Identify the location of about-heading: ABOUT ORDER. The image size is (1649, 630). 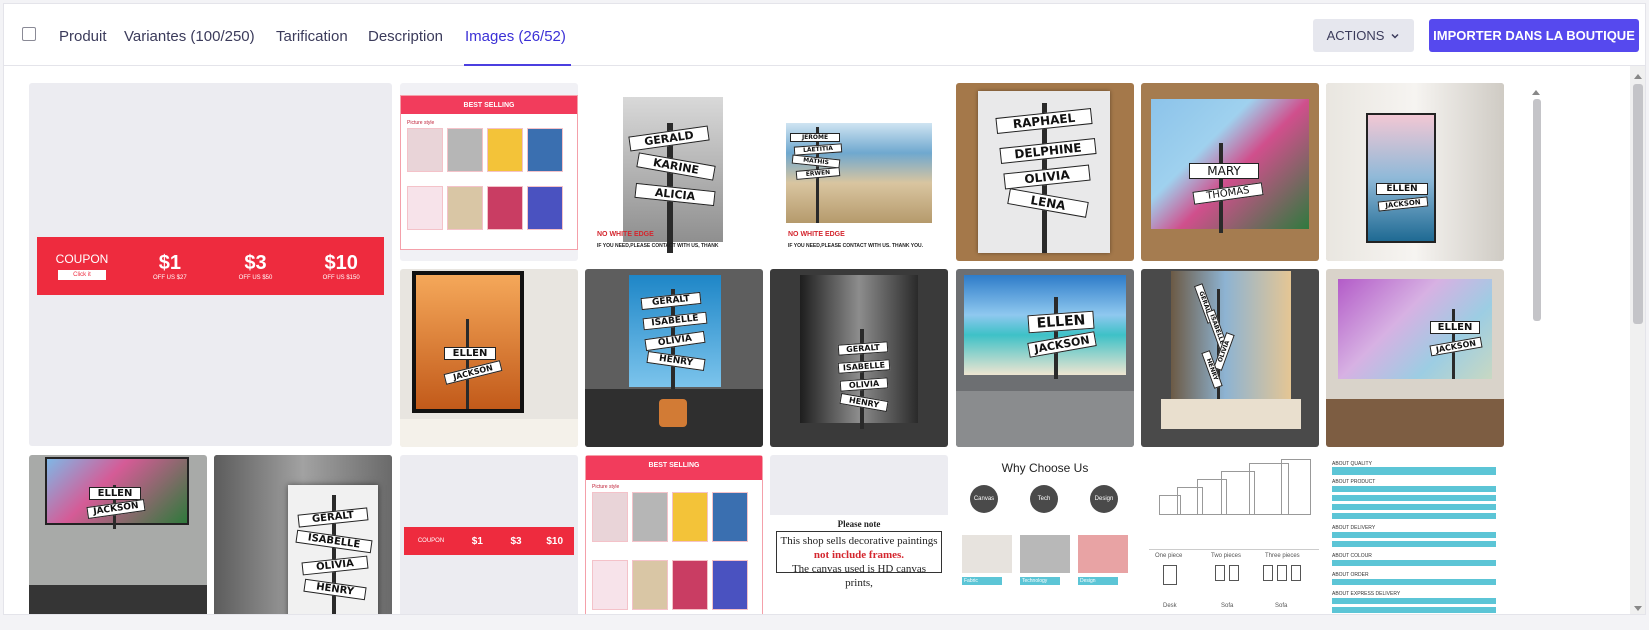
(1350, 575).